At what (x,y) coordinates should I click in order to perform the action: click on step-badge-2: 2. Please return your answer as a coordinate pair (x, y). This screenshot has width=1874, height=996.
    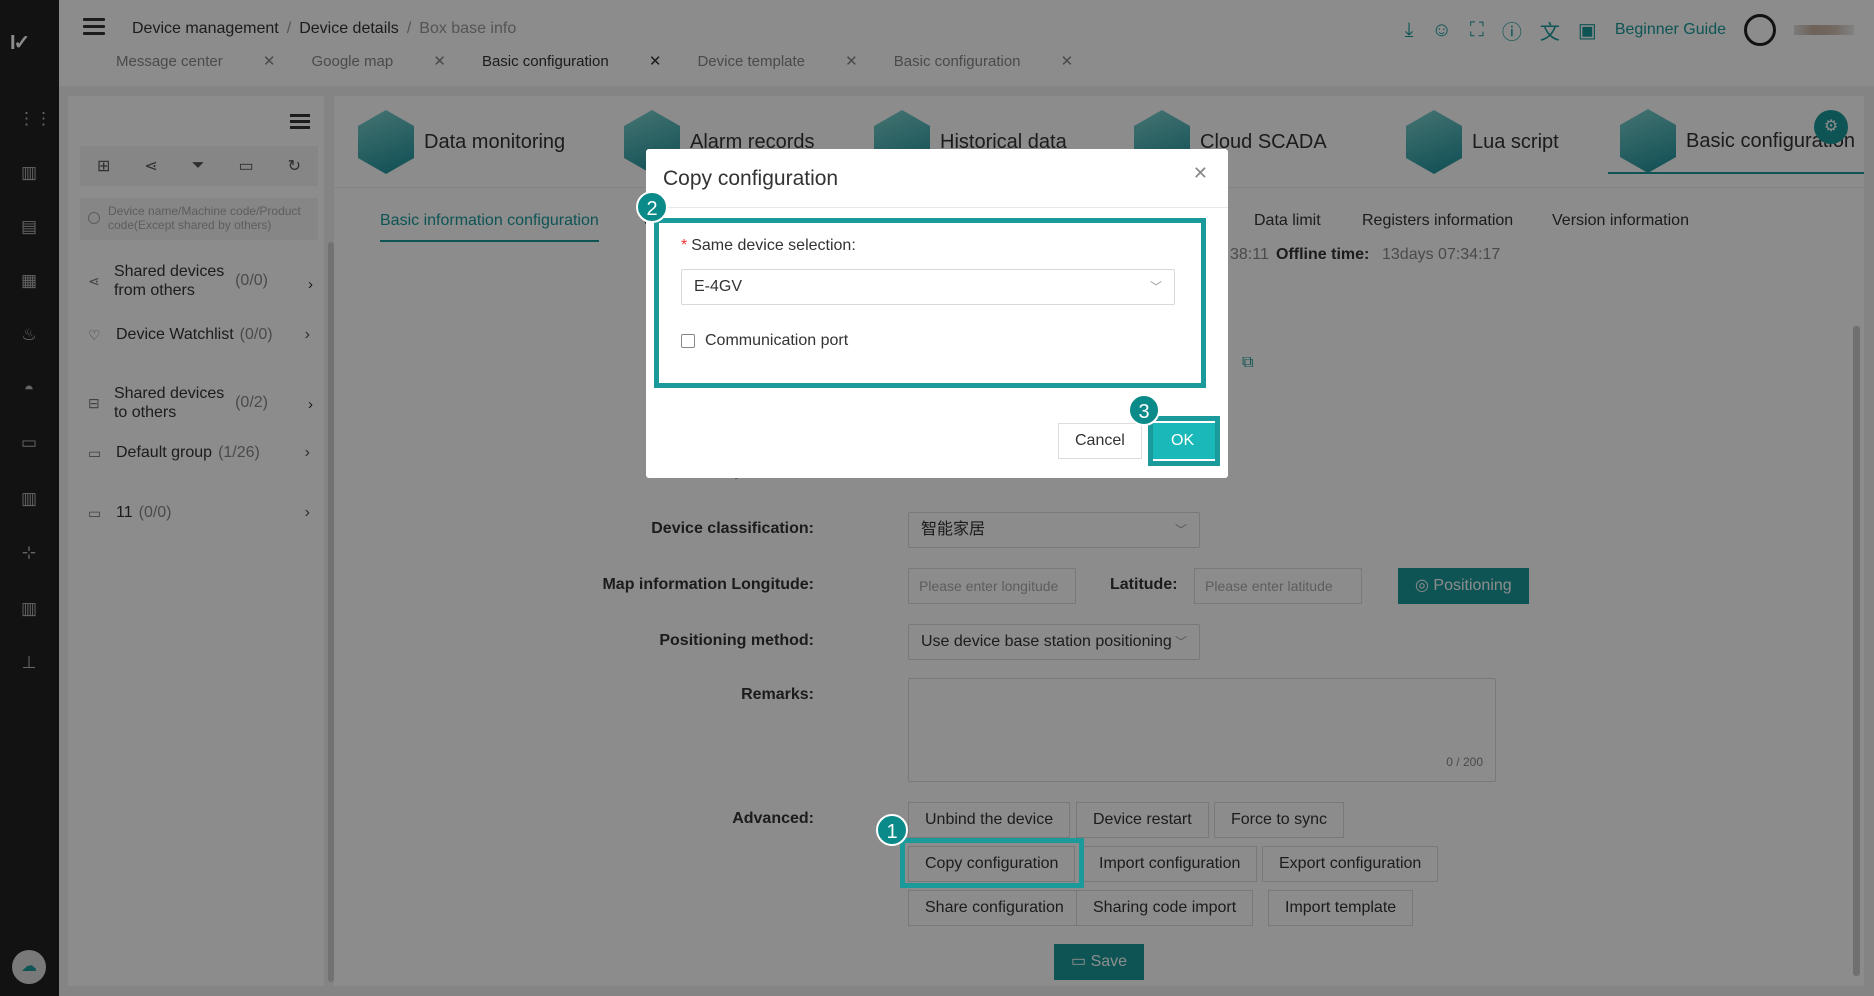
    Looking at the image, I should click on (652, 207).